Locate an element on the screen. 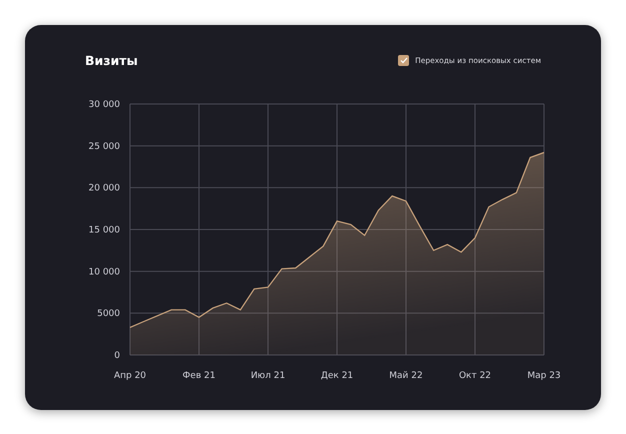 This screenshot has height=434, width=626. x-tick-label: Окт 22 is located at coordinates (475, 376).